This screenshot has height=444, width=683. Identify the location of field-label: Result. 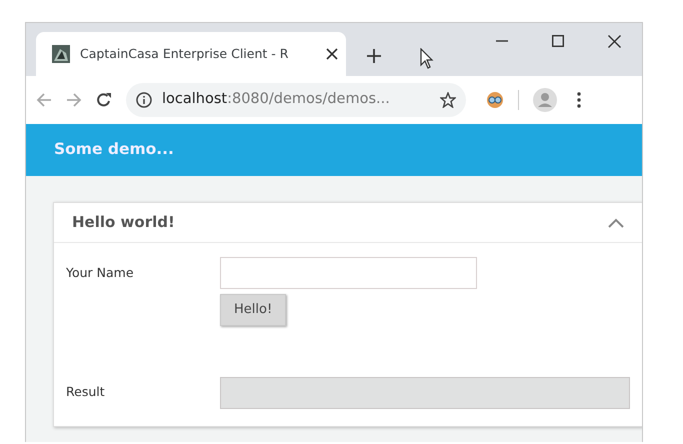
(86, 392).